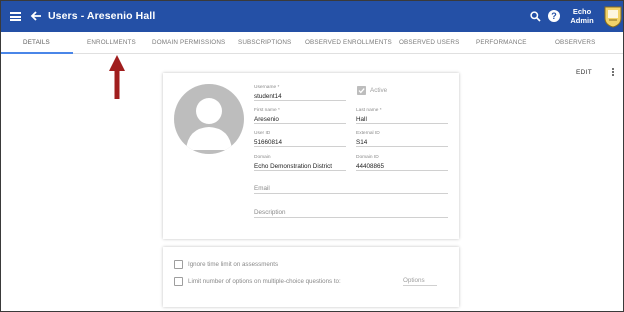  Describe the element at coordinates (233, 264) in the screenshot. I see `ignore-time-limit-label: Ignore time limit on assessments` at that location.